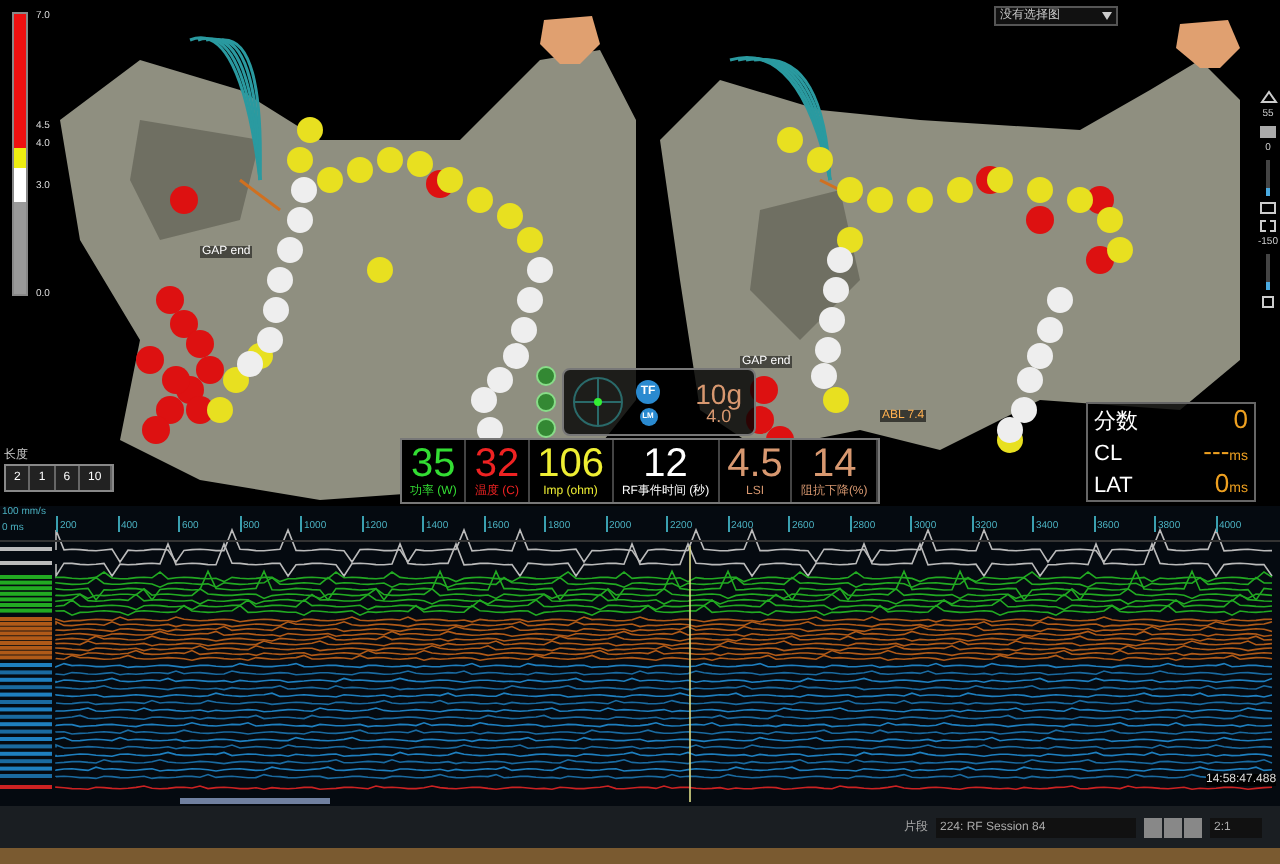 This screenshot has width=1280, height=864. I want to click on metric-value: 4.5, so click(755, 464).